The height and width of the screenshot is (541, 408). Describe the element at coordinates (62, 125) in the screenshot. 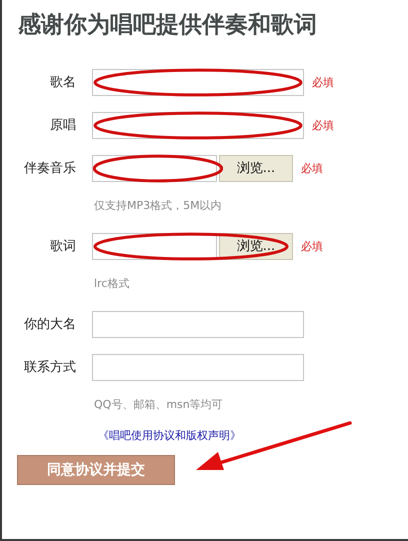

I see `field-label: 原唱` at that location.